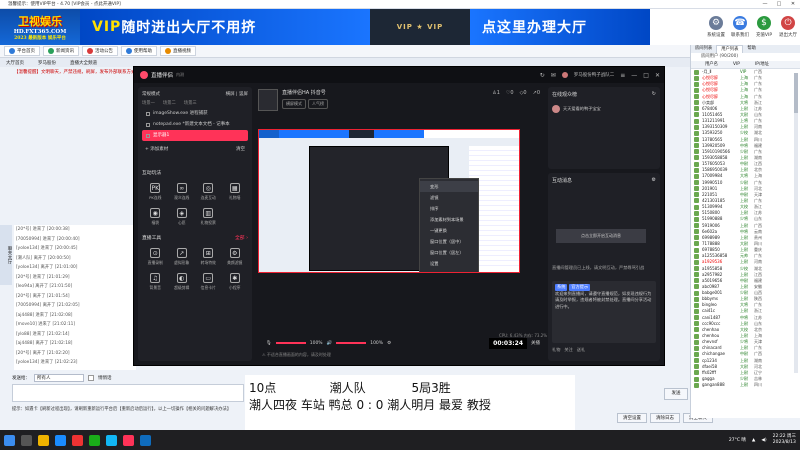 Image resolution: width=800 pixels, height=450 pixels. I want to click on tool-item-7: ✱ 小程序, so click(235, 284).